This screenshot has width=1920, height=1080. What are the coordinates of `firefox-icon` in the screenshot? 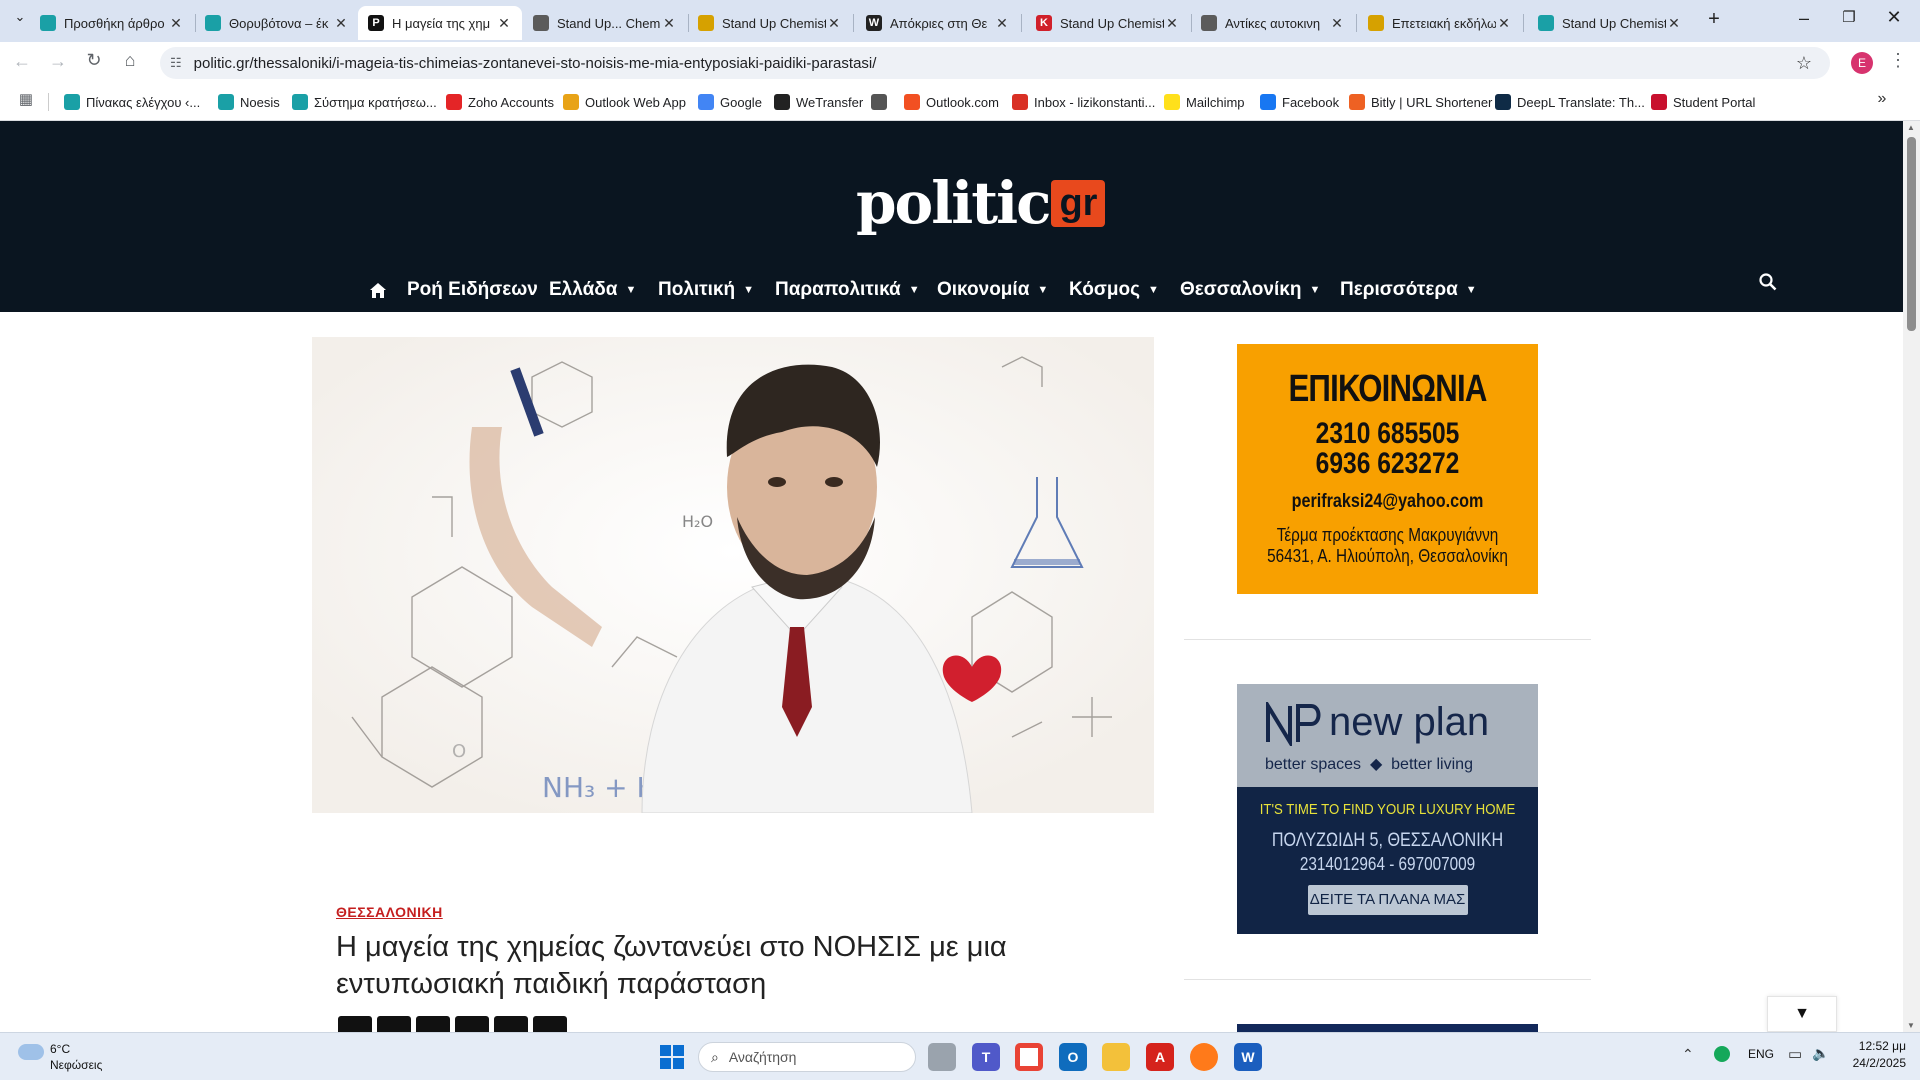 It's located at (1204, 1057).